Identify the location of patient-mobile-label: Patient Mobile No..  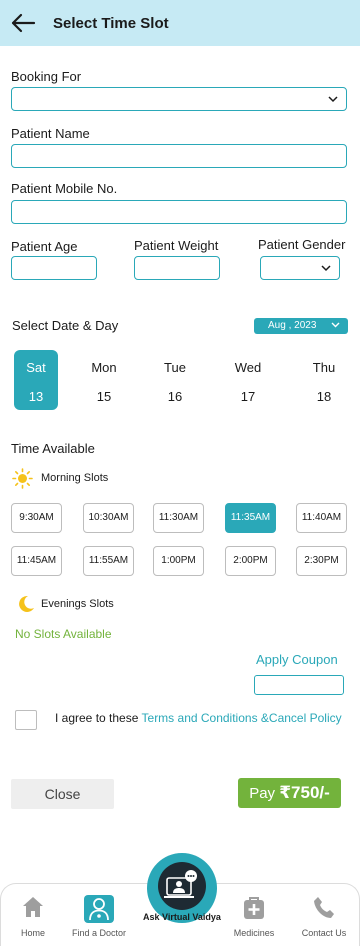
(64, 188).